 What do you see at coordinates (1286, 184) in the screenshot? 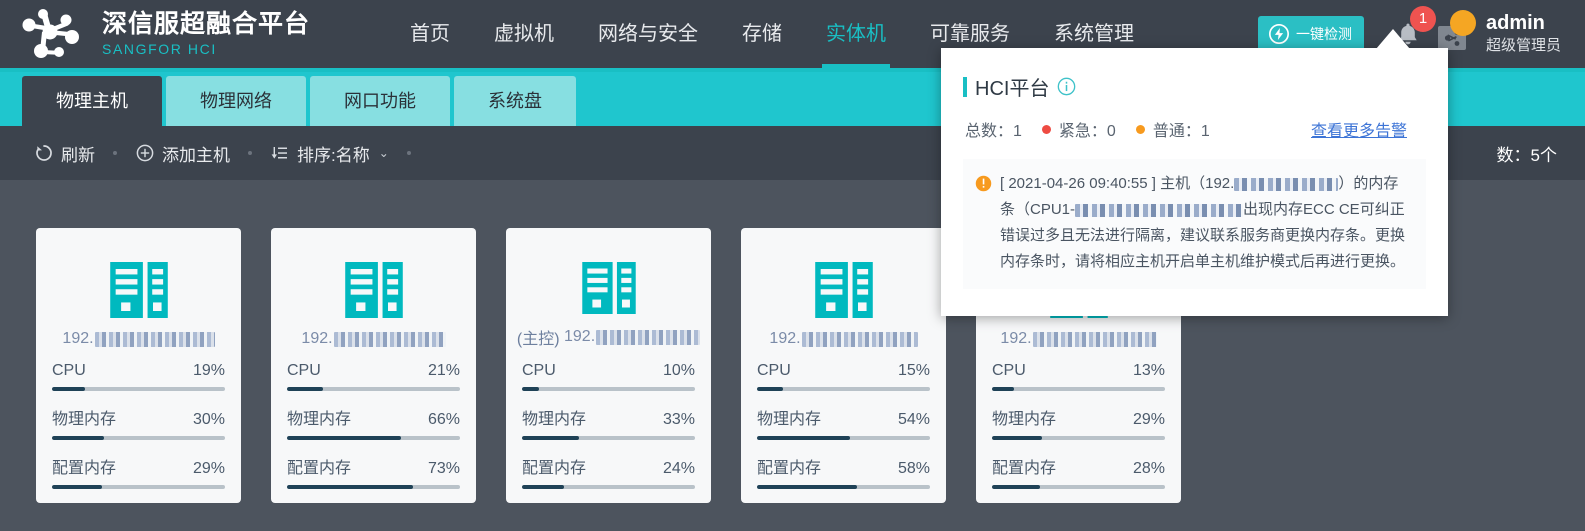
I see `alert-ip-redacted` at bounding box center [1286, 184].